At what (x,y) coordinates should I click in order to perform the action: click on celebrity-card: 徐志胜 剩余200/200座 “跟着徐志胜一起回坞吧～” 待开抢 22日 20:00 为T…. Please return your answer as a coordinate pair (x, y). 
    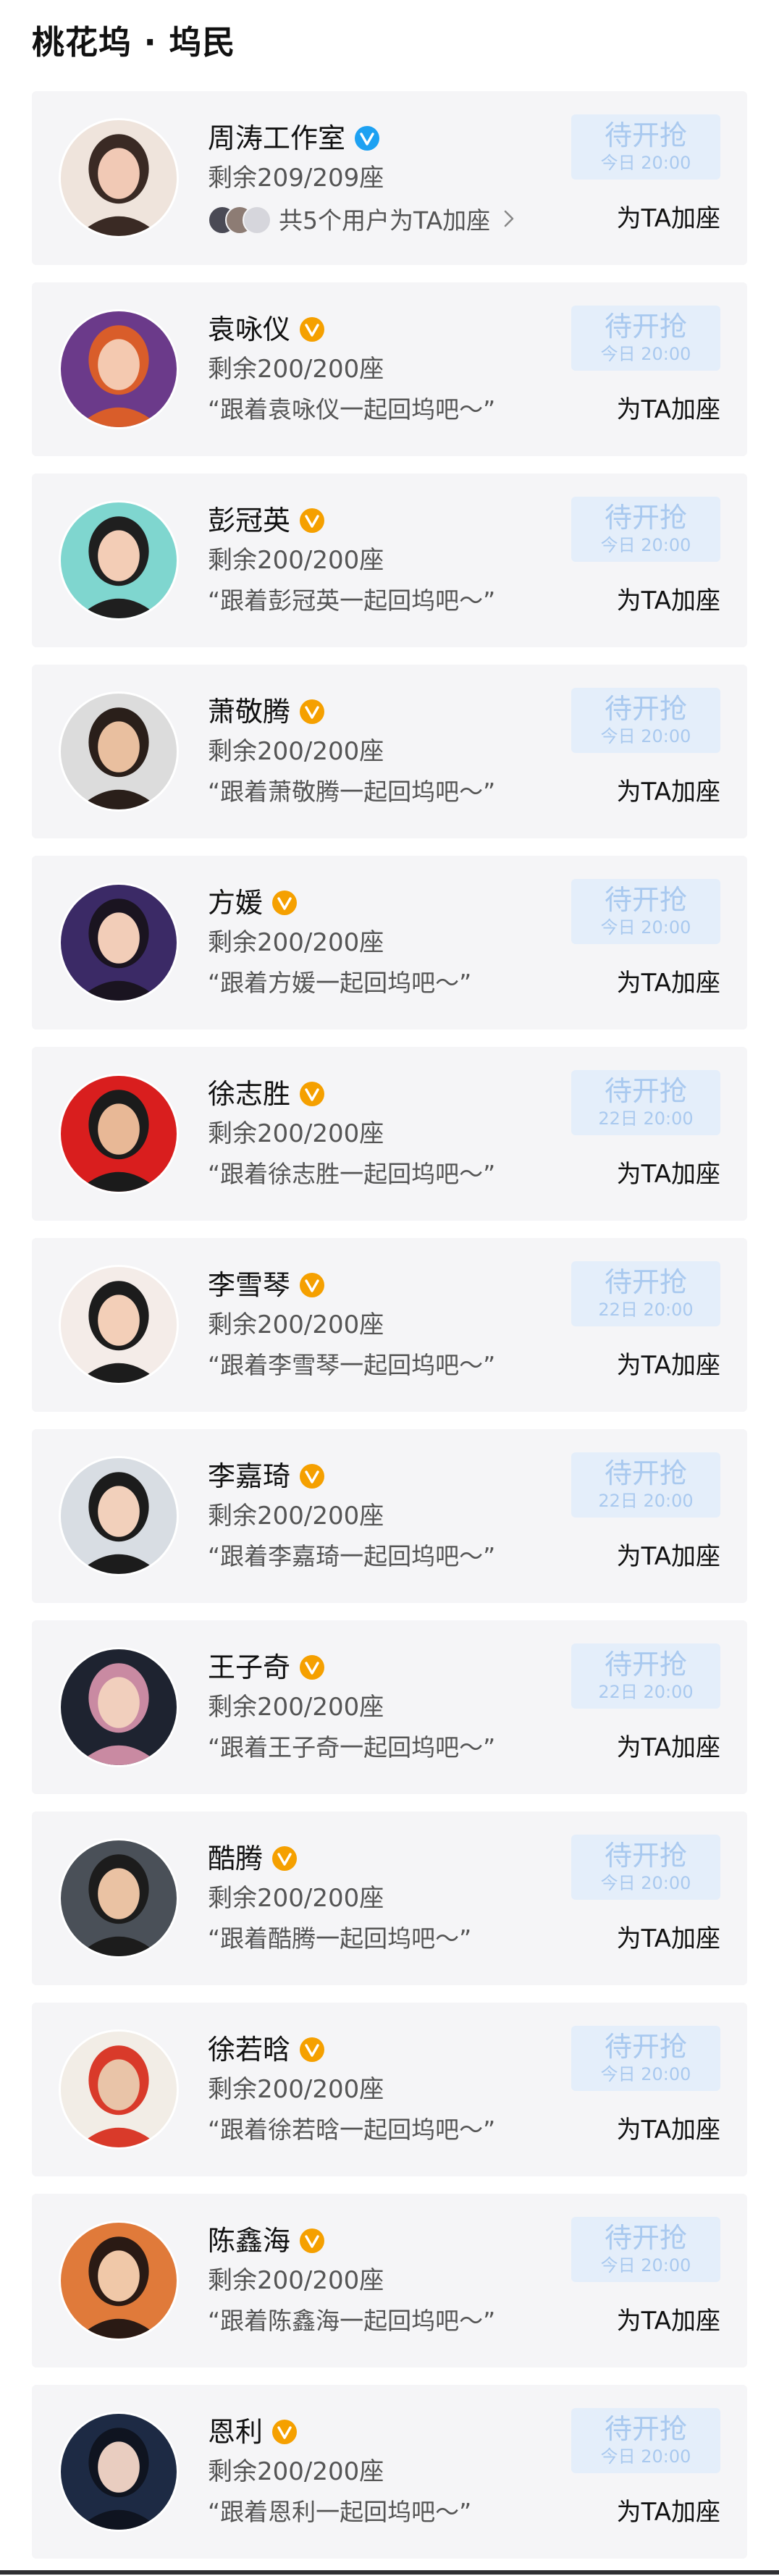
    Looking at the image, I should click on (389, 1134).